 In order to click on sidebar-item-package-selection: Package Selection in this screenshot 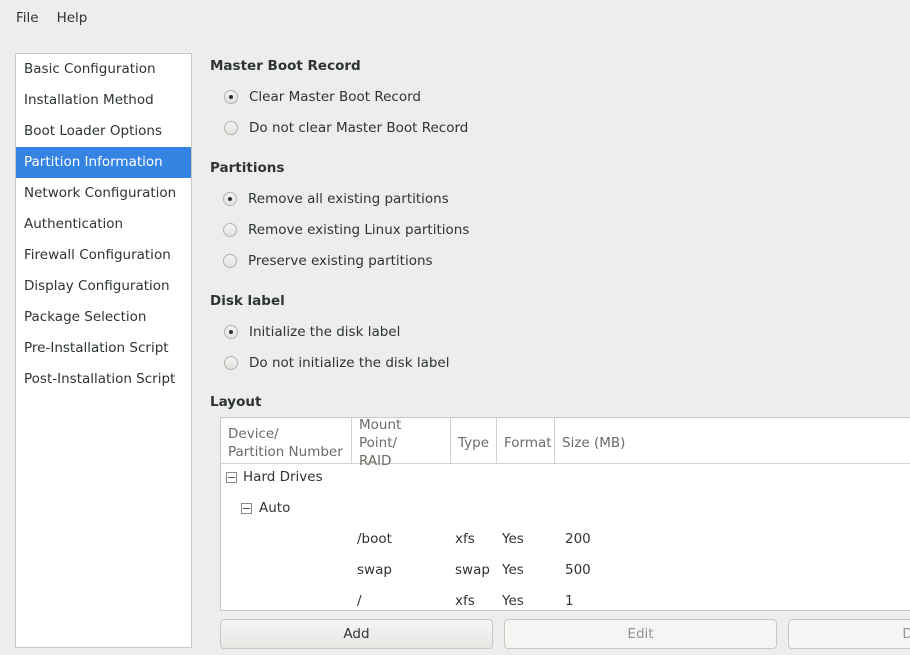, I will do `click(103, 317)`.